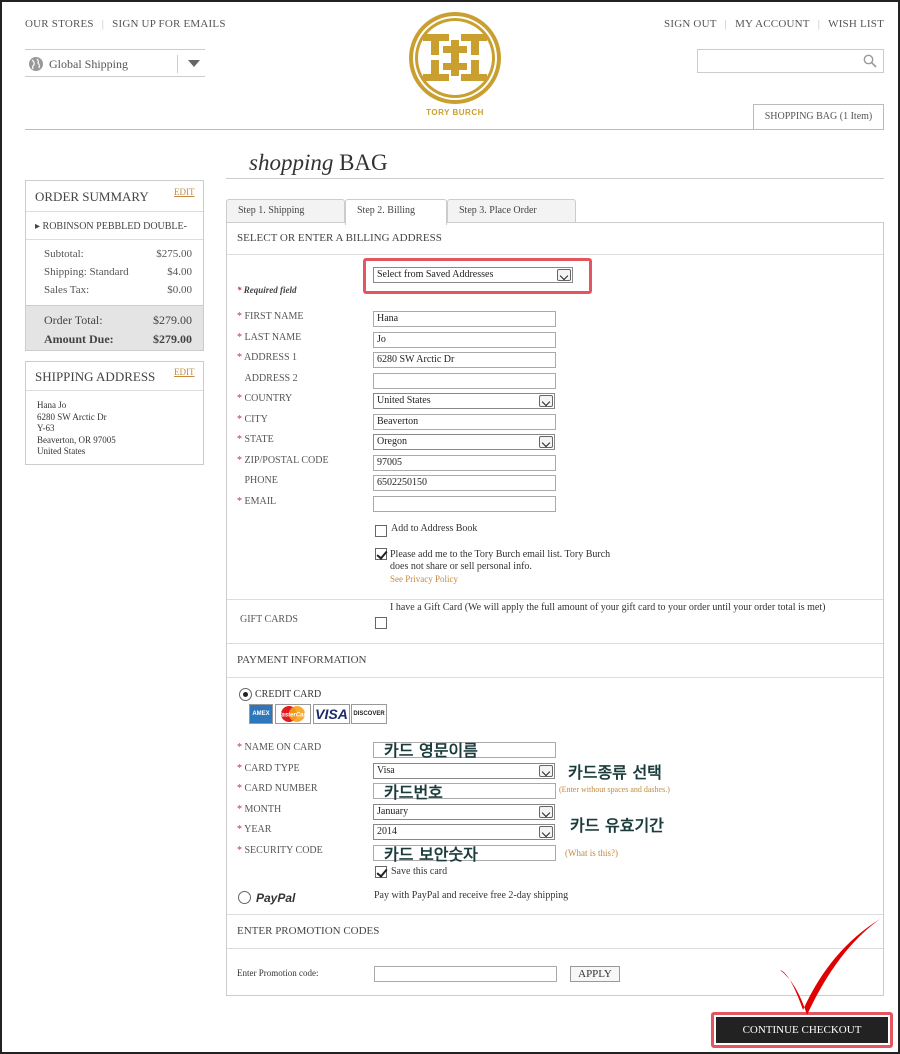 The width and height of the screenshot is (900, 1054). What do you see at coordinates (172, 320) in the screenshot?
I see `order-total-value: $279.00` at bounding box center [172, 320].